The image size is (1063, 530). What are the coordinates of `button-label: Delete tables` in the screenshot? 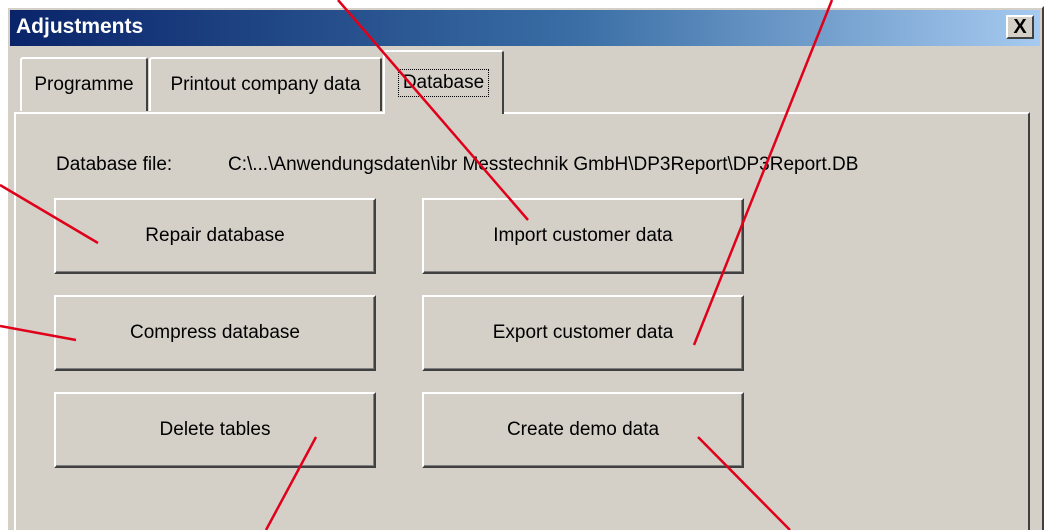 It's located at (215, 429).